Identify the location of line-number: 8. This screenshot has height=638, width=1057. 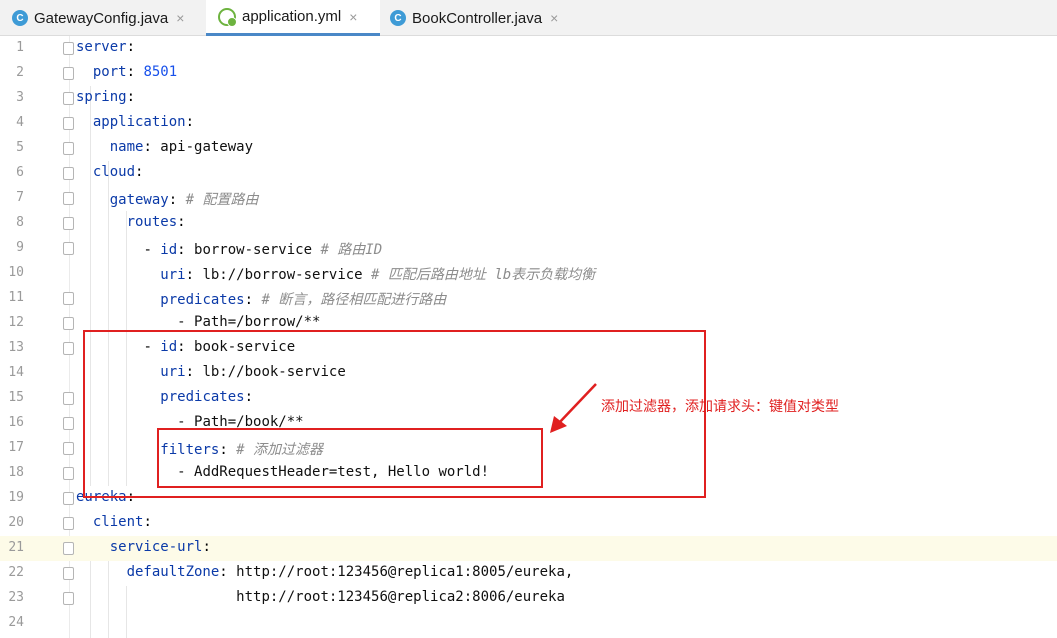
(20, 222).